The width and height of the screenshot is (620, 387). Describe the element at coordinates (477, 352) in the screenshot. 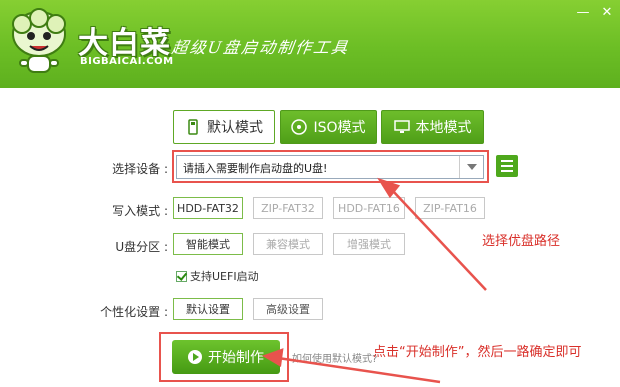

I see `start-annotation-text: 点击“开始制作”，然后一路确定即可` at that location.